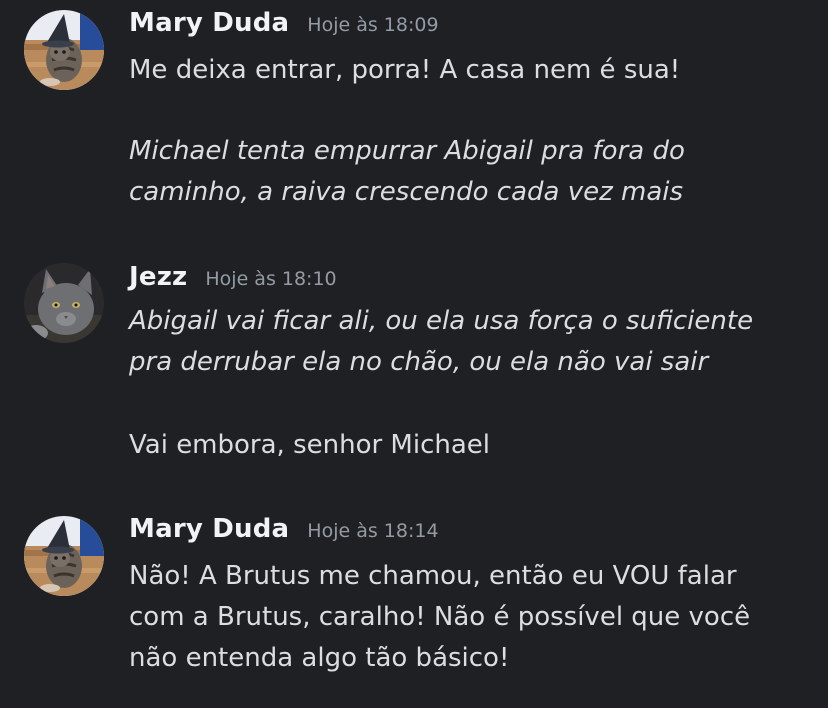 This screenshot has height=708, width=828. I want to click on message-line-italic: caminho, a raiva crescendo cada vez mais, so click(406, 192).